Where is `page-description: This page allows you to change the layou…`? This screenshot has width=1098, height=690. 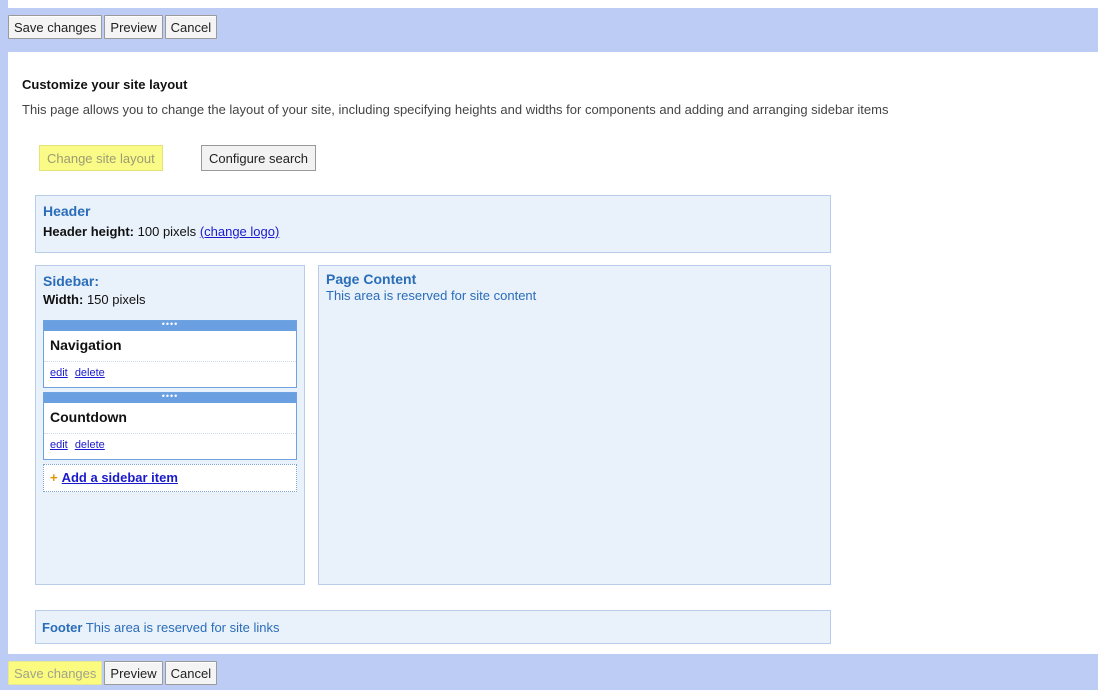
page-description: This page allows you to change the layou… is located at coordinates (455, 109).